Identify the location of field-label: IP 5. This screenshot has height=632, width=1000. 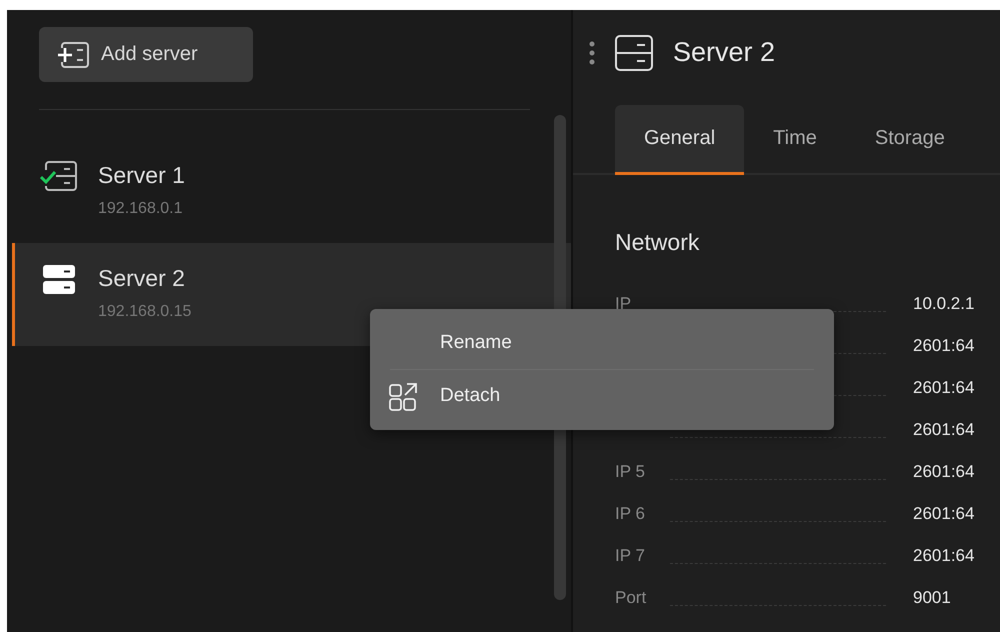
(630, 472).